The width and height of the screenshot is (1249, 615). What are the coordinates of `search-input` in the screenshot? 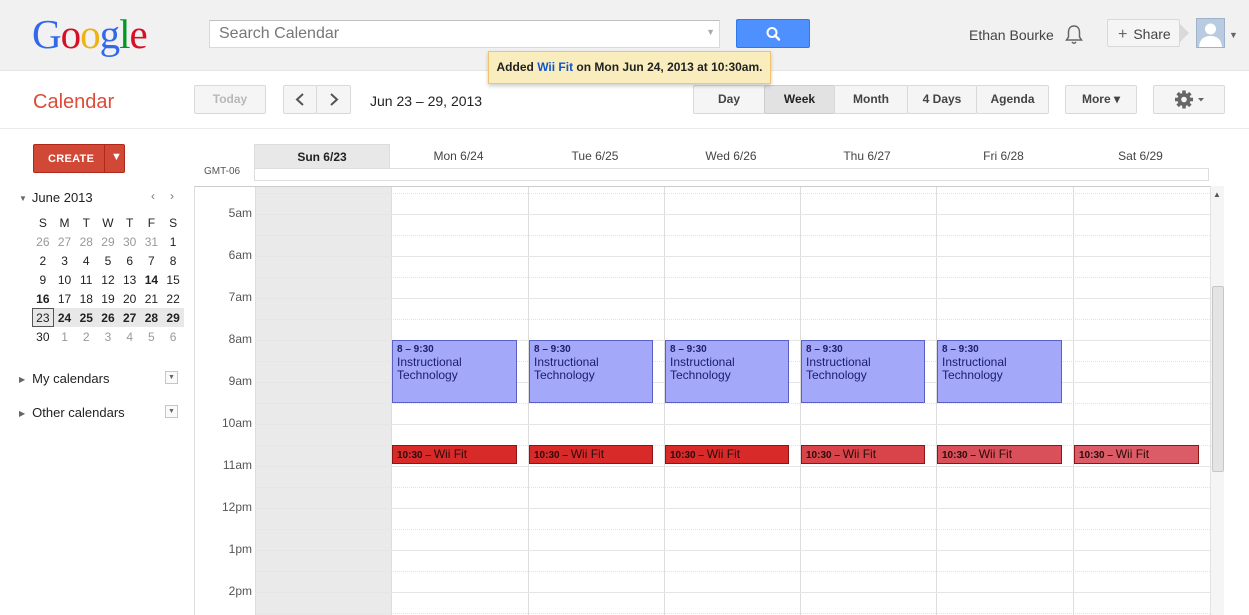 It's located at (450, 34).